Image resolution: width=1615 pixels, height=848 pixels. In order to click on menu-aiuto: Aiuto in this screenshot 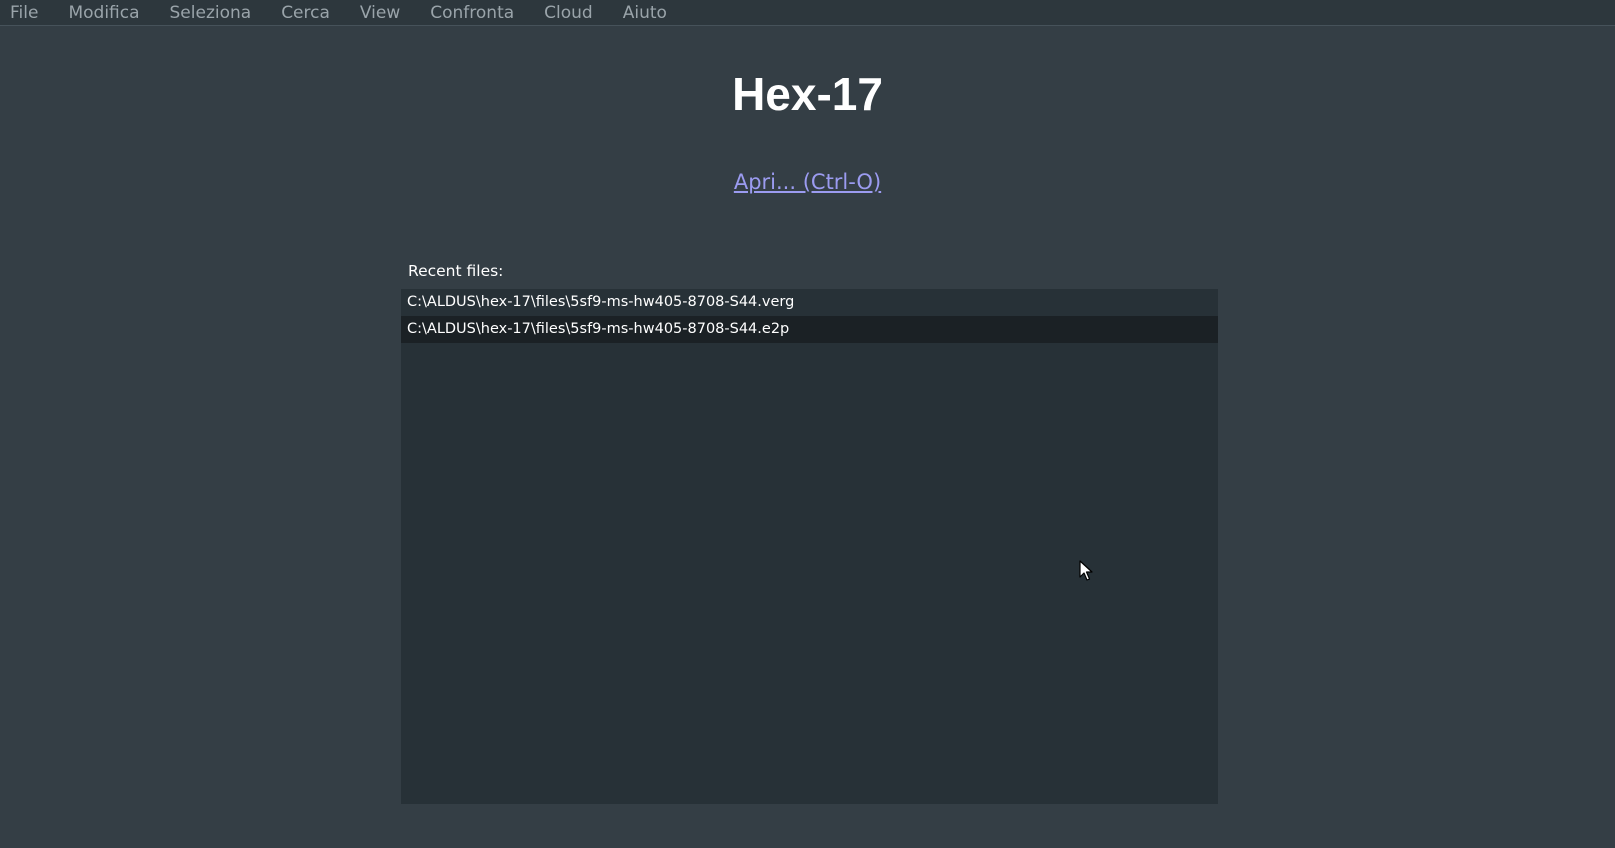, I will do `click(645, 13)`.